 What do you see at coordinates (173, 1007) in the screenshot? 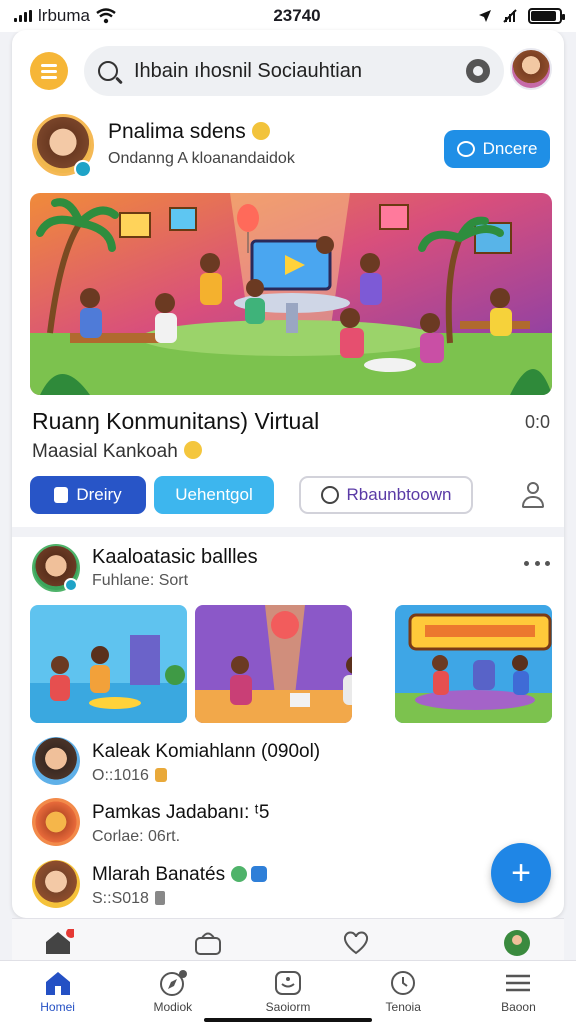
I see `tab-label: Modiok` at bounding box center [173, 1007].